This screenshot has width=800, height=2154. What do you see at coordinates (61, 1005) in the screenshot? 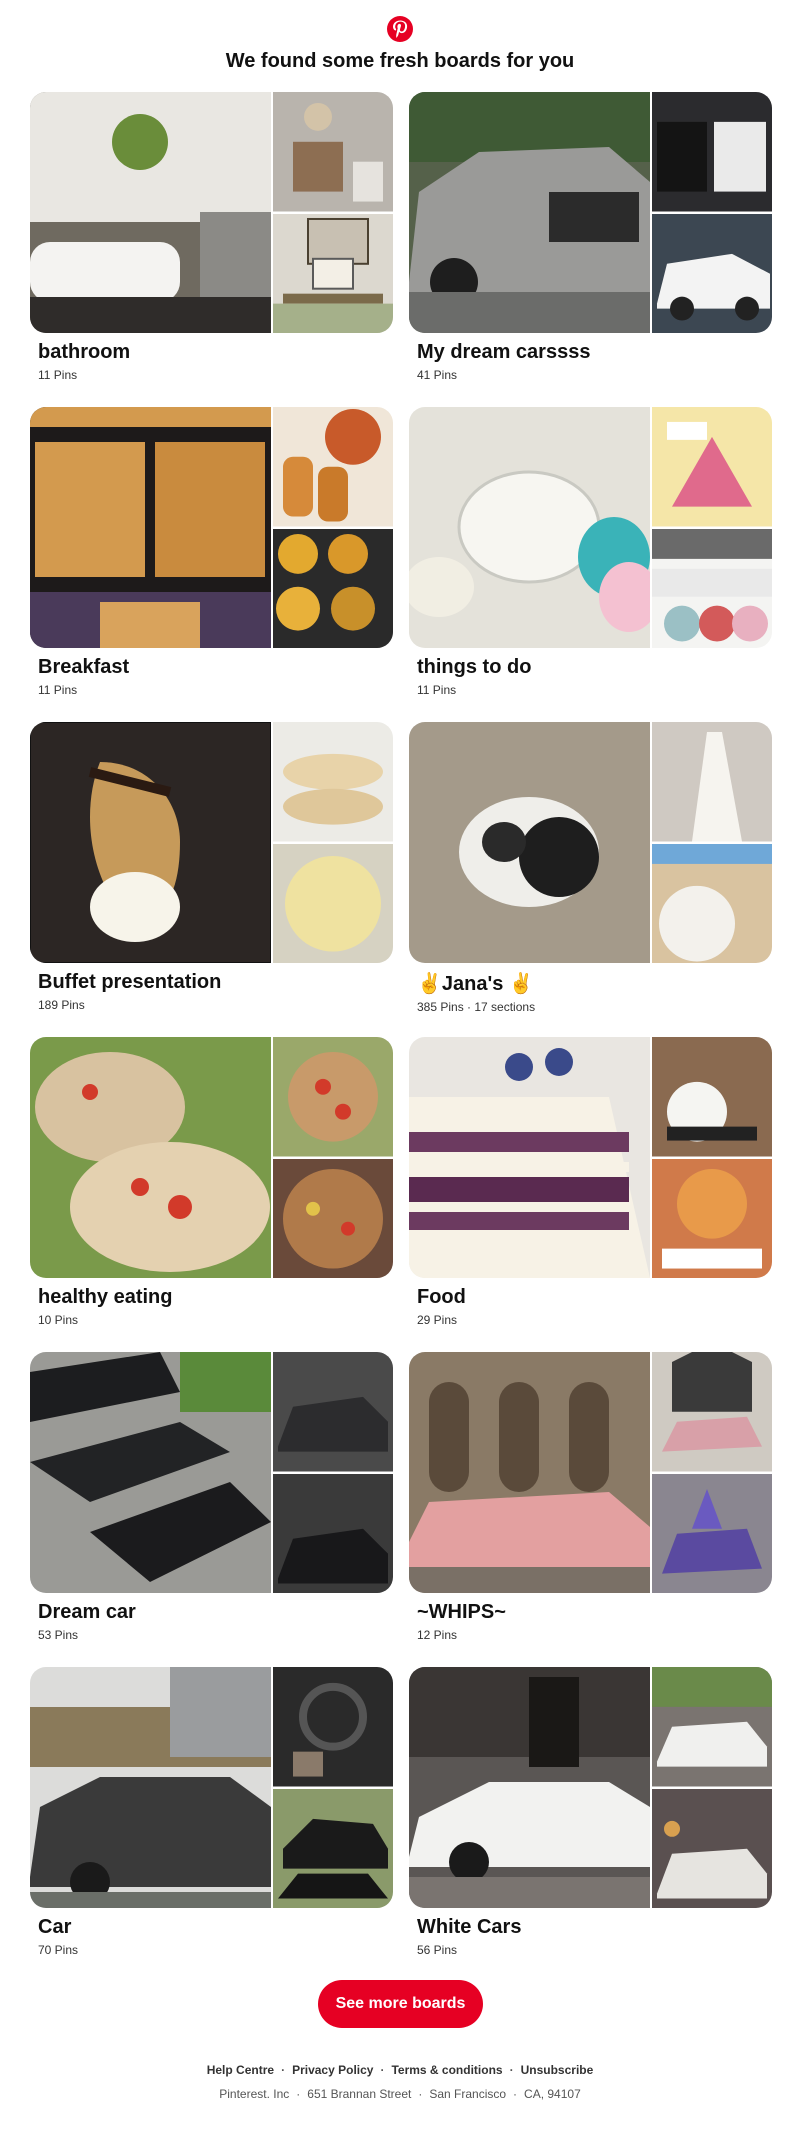
I see `board-pin-count: 189 Pins` at bounding box center [61, 1005].